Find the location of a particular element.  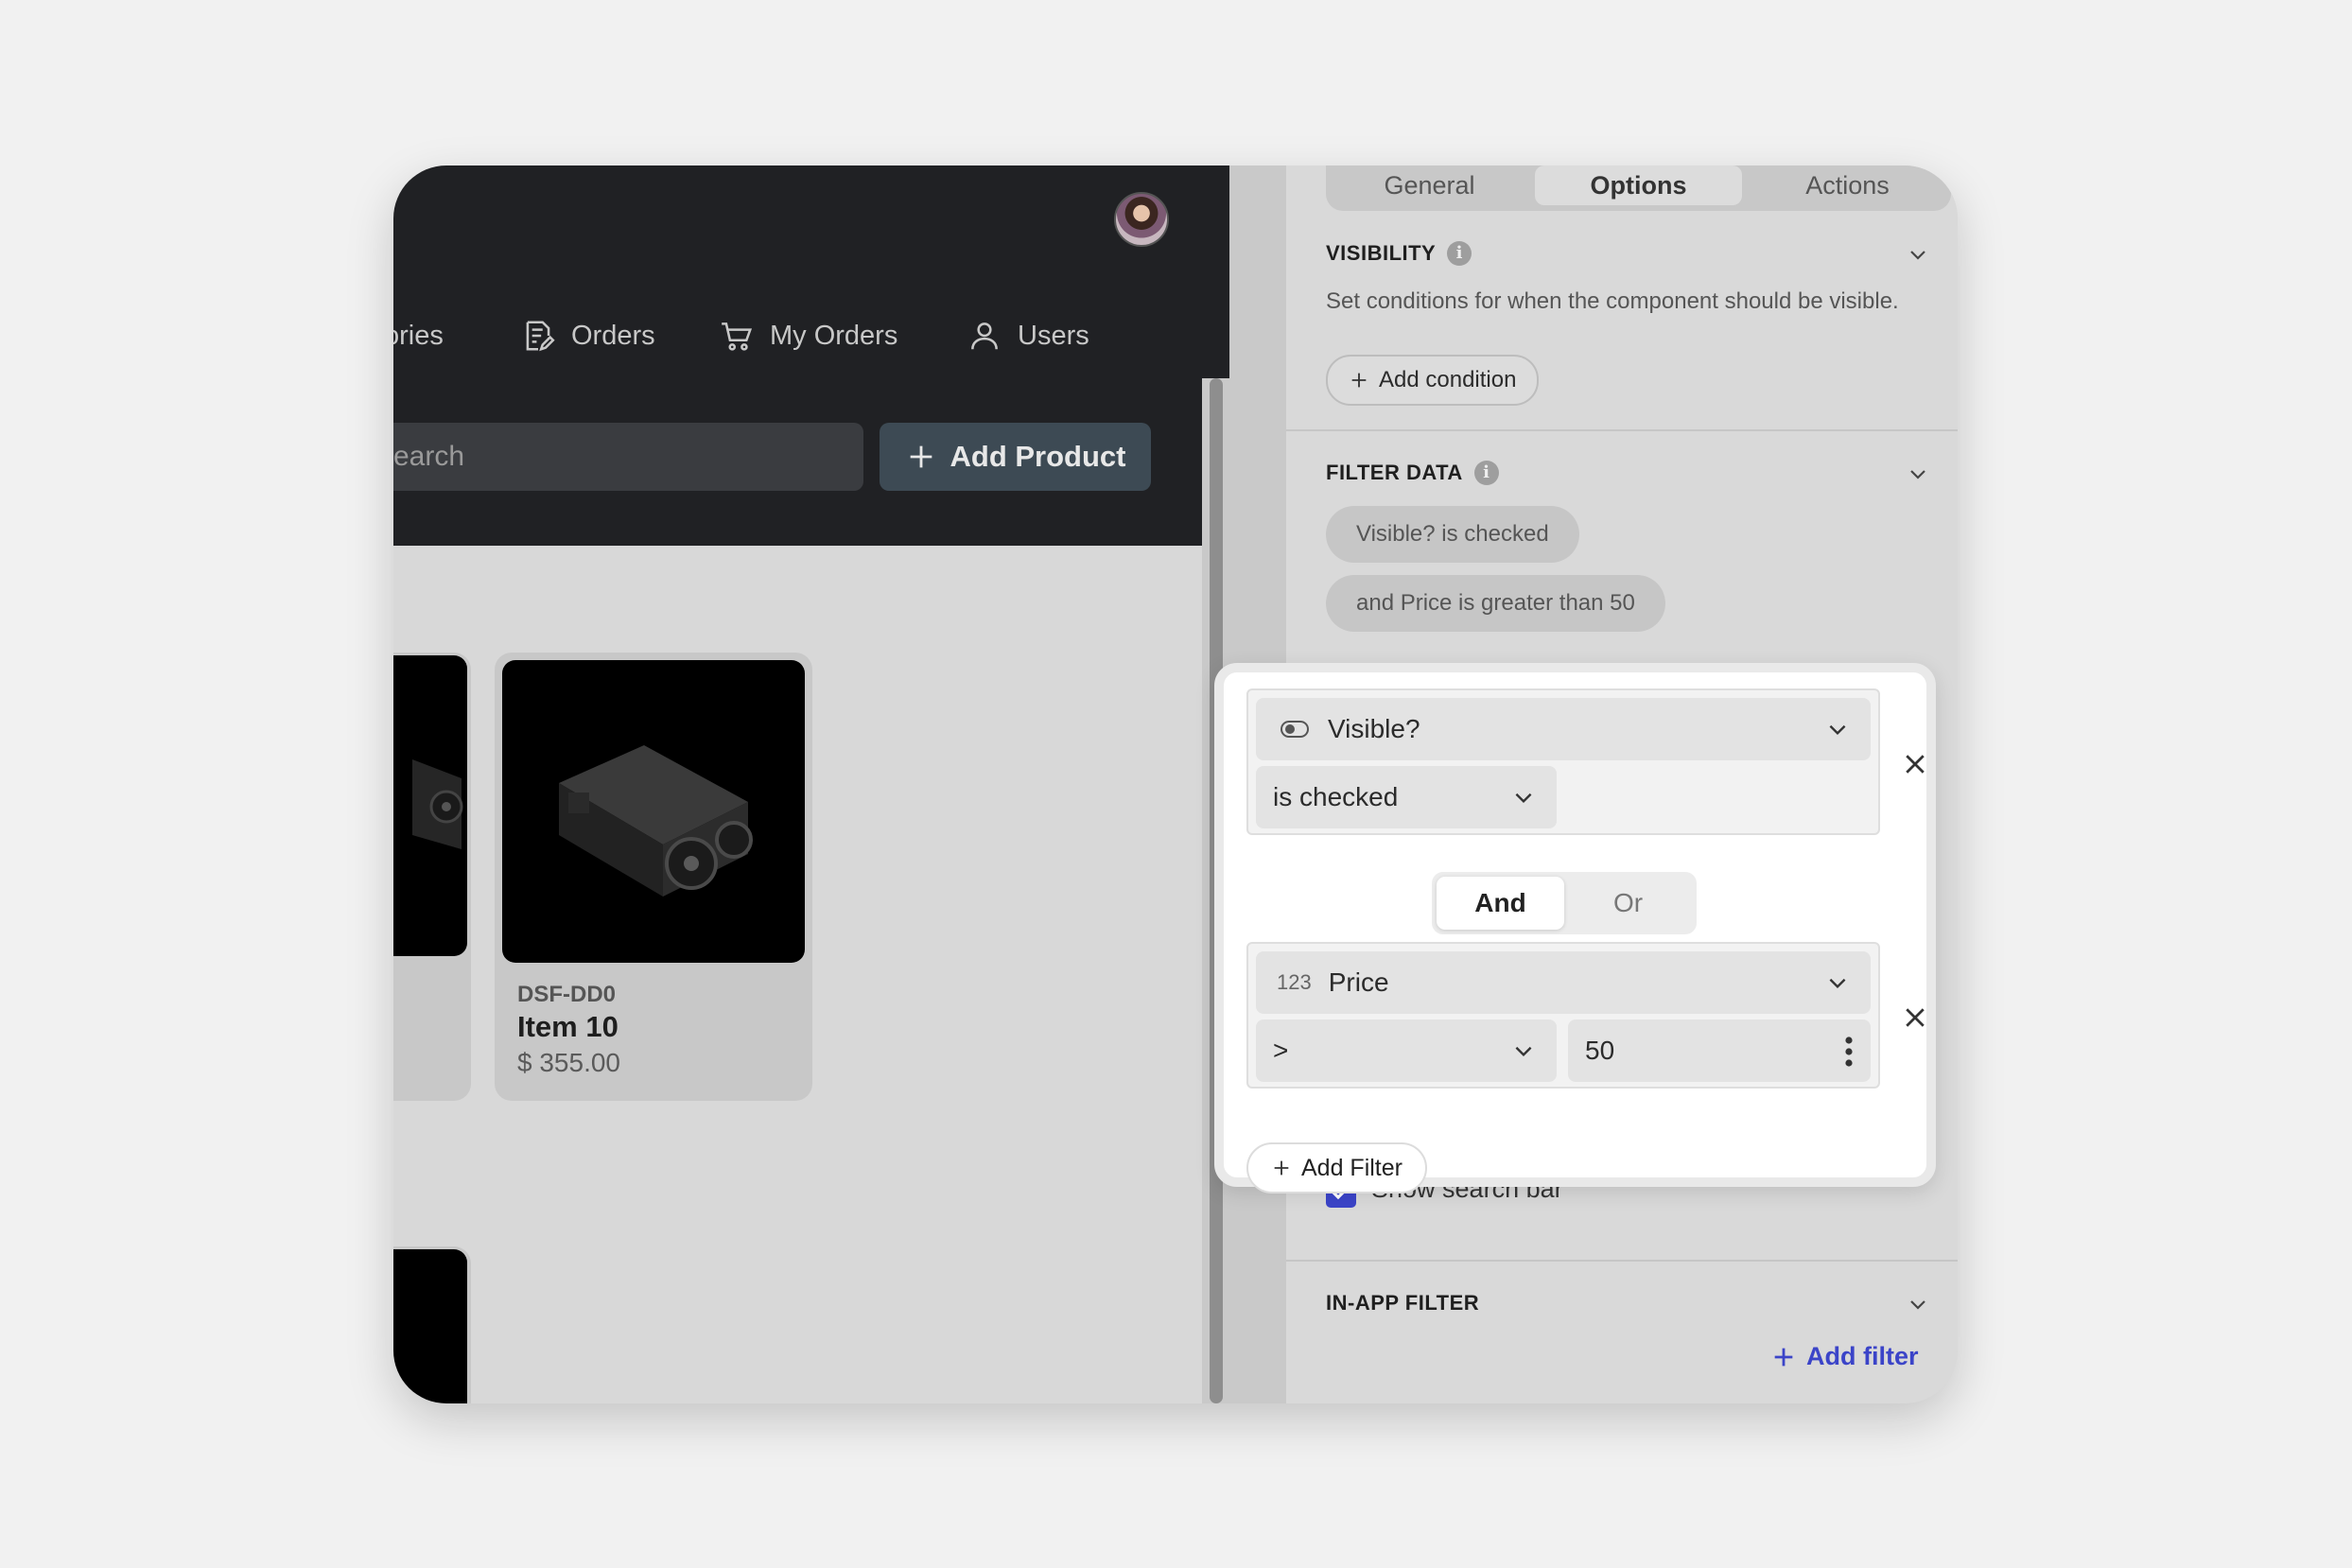

in-app-filter-title: IN-APP FILTER is located at coordinates (1403, 1303).